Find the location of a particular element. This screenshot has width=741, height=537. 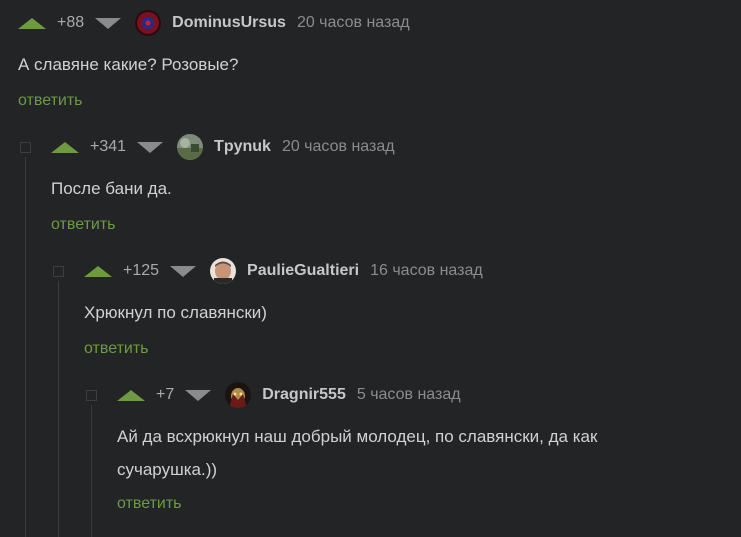

comment-header: +125 PaulieGualtieri 16 часов назад is located at coordinates (283, 271).